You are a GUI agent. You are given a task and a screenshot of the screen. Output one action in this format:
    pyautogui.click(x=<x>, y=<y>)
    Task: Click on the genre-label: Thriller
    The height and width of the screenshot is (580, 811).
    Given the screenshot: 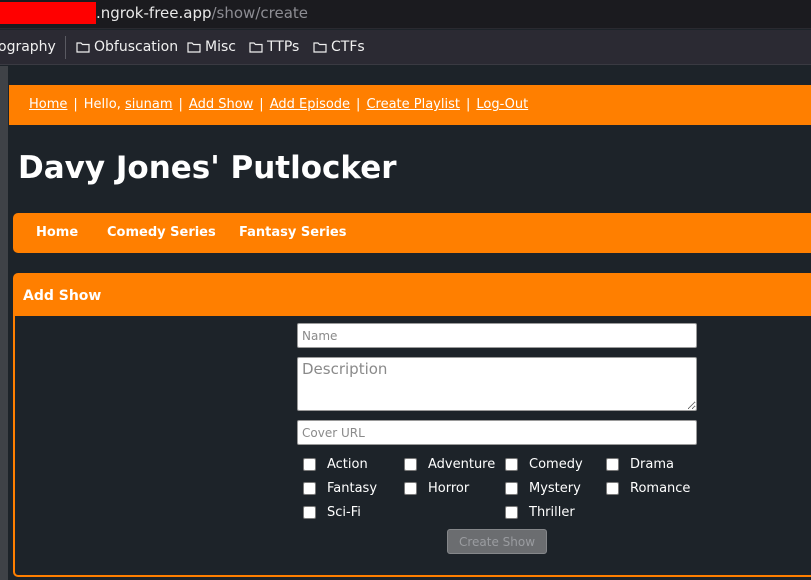 What is the action you would take?
    pyautogui.click(x=552, y=512)
    